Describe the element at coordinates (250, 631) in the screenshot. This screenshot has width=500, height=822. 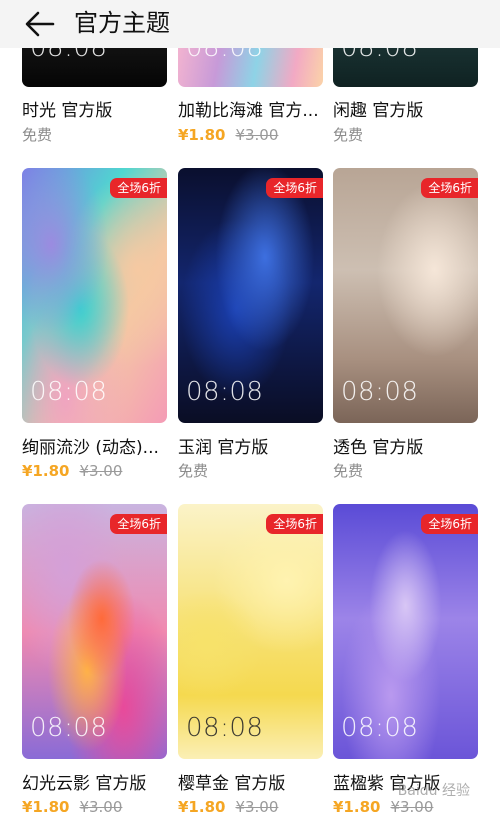
I see `theme-thumbnail-yingcaojin: 全场6折 08:08` at that location.